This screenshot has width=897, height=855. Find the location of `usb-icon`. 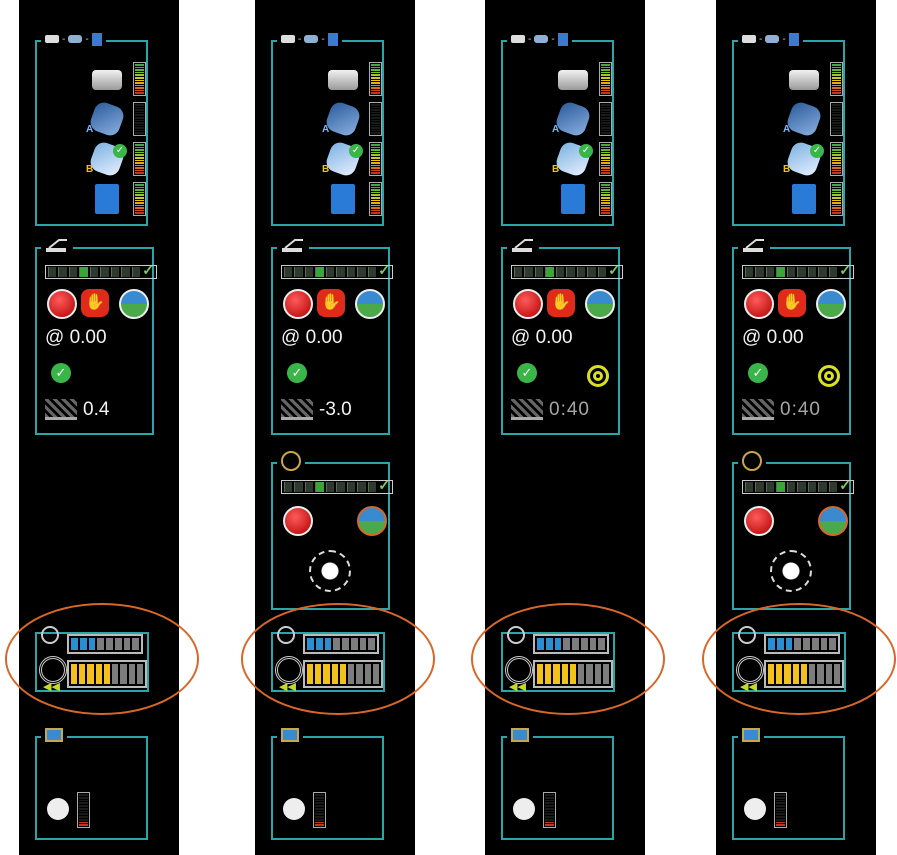

usb-icon is located at coordinates (75, 39).